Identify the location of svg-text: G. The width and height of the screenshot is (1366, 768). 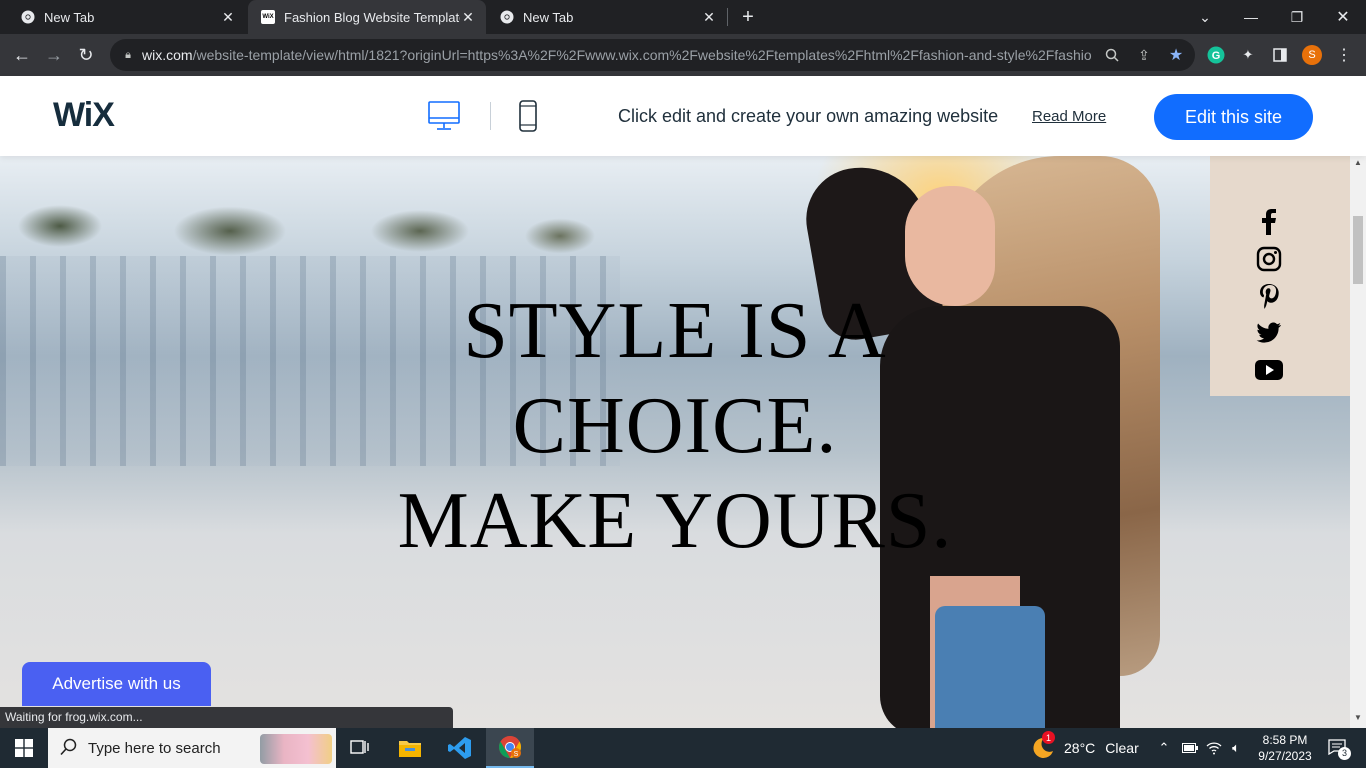
(1216, 56).